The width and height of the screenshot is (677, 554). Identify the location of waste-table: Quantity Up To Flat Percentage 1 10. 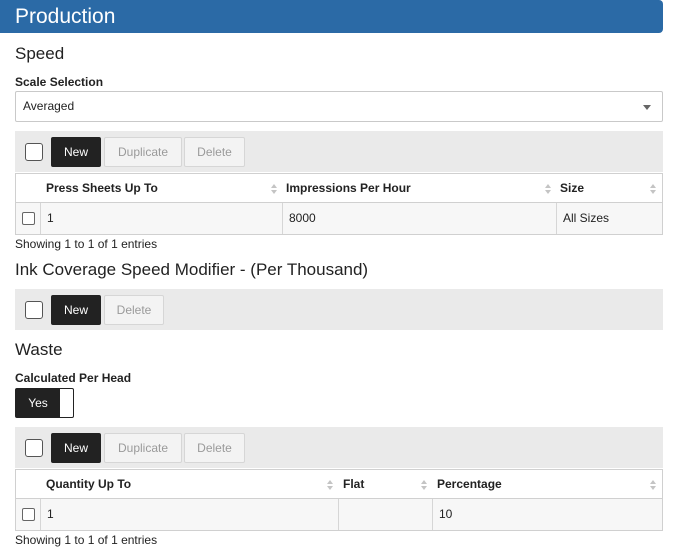
(339, 500).